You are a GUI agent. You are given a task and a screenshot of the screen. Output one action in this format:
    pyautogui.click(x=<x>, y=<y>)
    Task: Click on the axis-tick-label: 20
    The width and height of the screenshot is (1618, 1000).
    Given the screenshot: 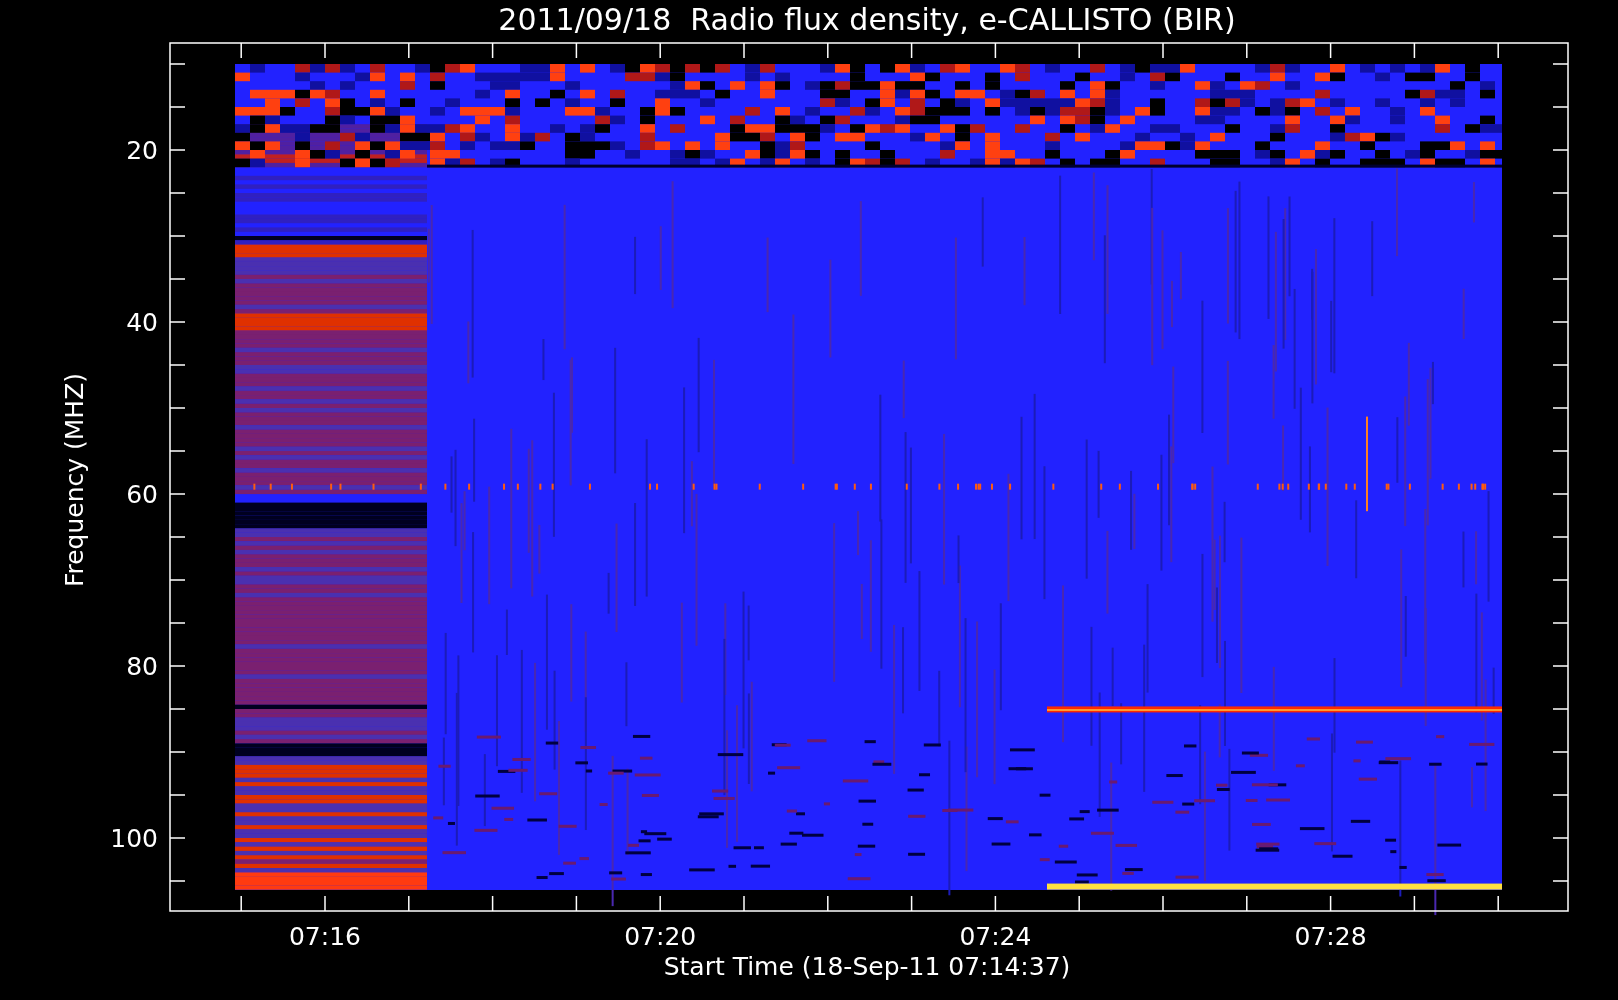 What is the action you would take?
    pyautogui.click(x=142, y=150)
    